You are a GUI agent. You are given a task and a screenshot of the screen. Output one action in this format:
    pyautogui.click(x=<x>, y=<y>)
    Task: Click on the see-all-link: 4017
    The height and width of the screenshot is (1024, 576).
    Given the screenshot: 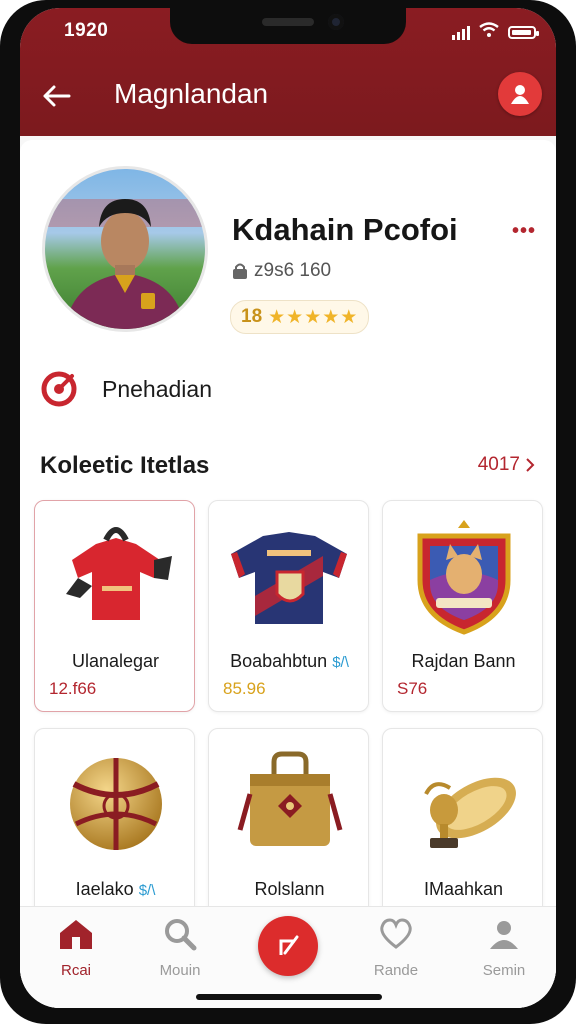 What is the action you would take?
    pyautogui.click(x=507, y=465)
    